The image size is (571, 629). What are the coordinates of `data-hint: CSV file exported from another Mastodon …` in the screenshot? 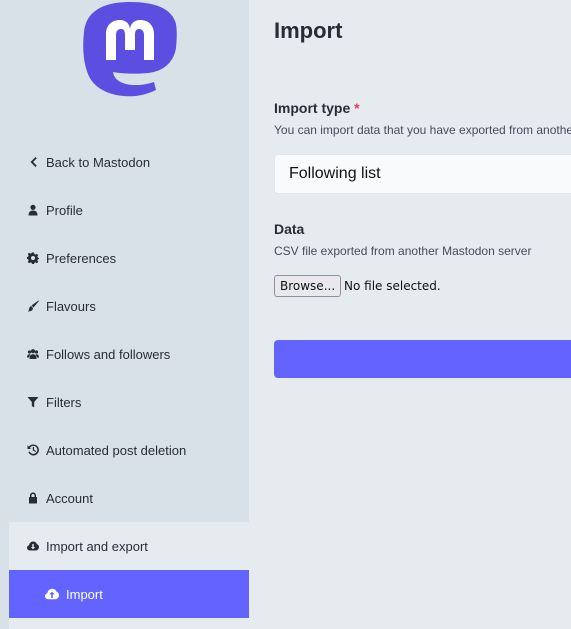 It's located at (403, 251).